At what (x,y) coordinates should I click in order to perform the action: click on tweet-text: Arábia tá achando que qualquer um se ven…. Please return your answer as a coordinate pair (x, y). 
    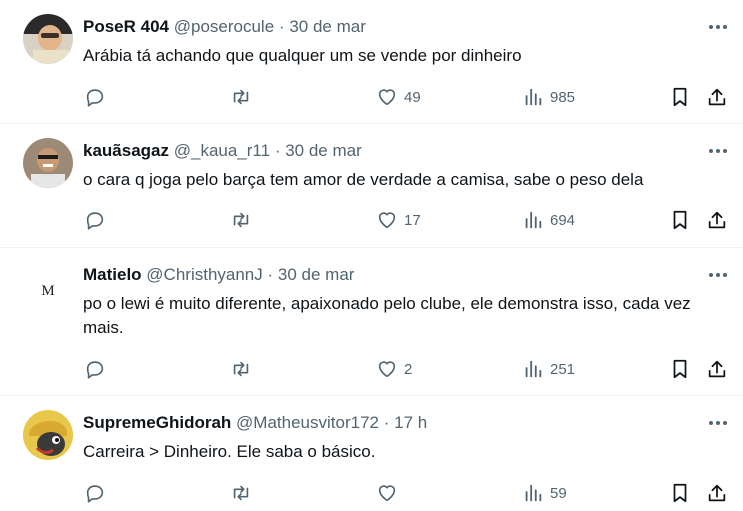
    Looking at the image, I should click on (302, 55).